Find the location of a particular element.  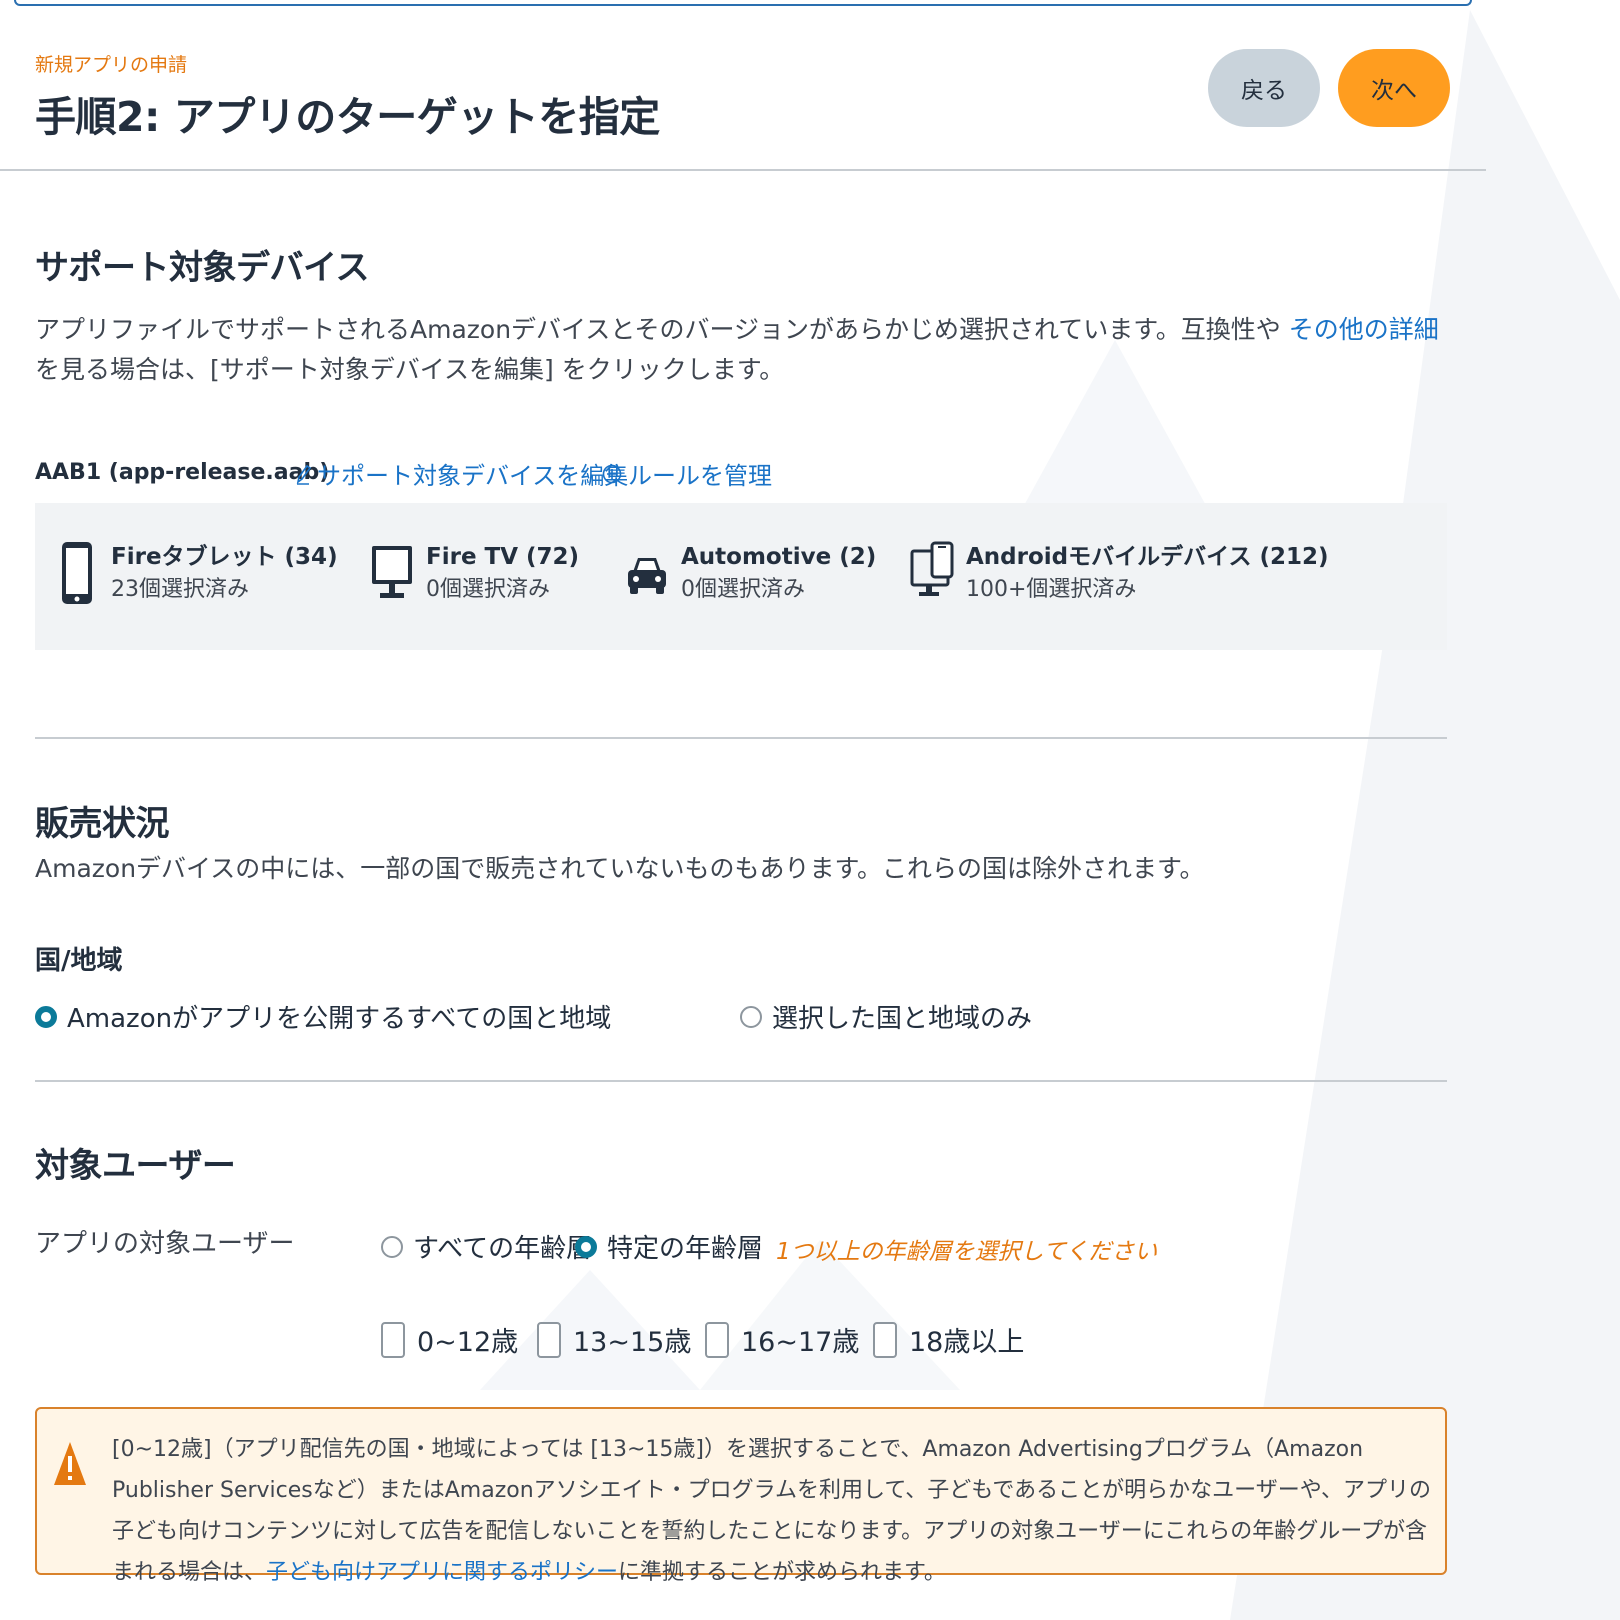

audience-heading: 対象ユーザー is located at coordinates (135, 1166).